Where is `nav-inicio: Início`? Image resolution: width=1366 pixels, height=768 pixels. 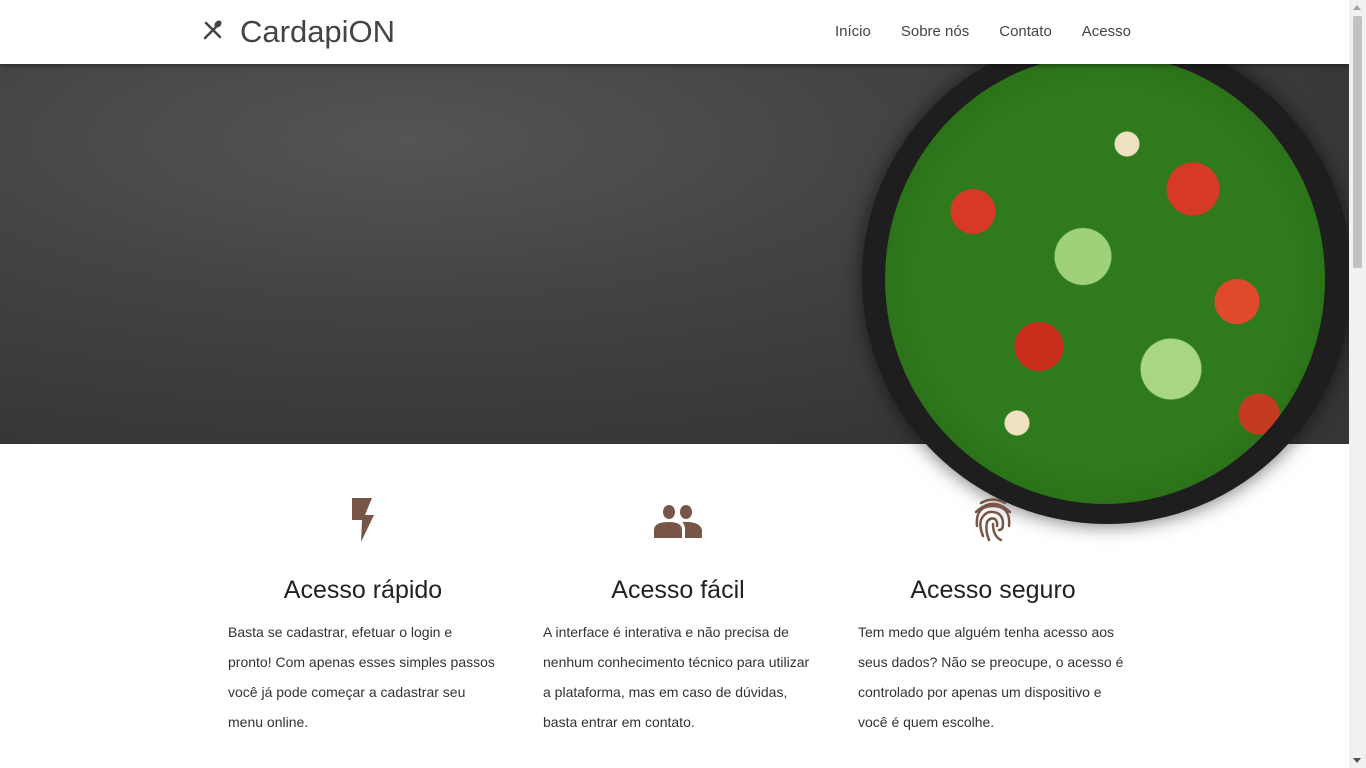
nav-inicio: Início is located at coordinates (853, 31).